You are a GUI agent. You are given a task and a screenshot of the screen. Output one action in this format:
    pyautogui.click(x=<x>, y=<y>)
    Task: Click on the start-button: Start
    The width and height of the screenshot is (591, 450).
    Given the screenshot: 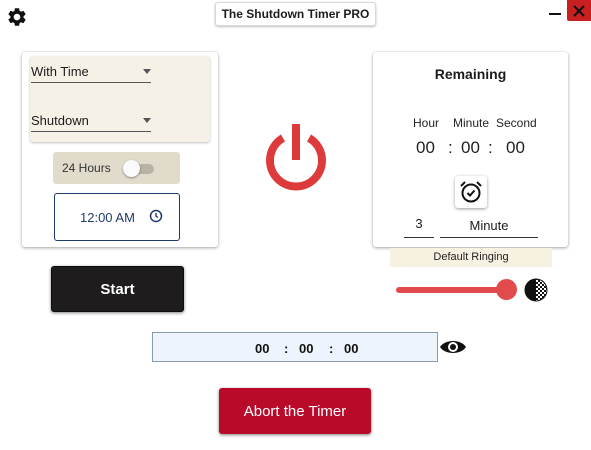 What is the action you would take?
    pyautogui.click(x=117, y=289)
    